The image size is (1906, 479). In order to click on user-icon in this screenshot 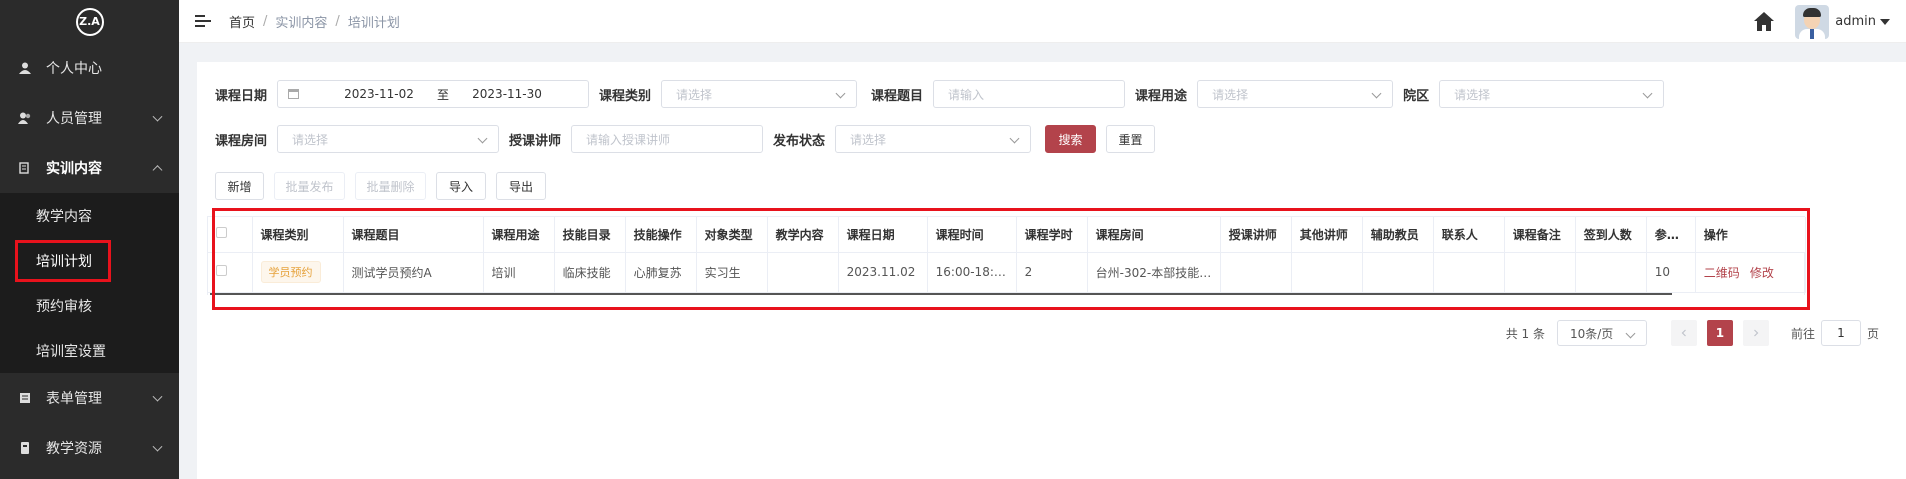, I will do `click(25, 68)`.